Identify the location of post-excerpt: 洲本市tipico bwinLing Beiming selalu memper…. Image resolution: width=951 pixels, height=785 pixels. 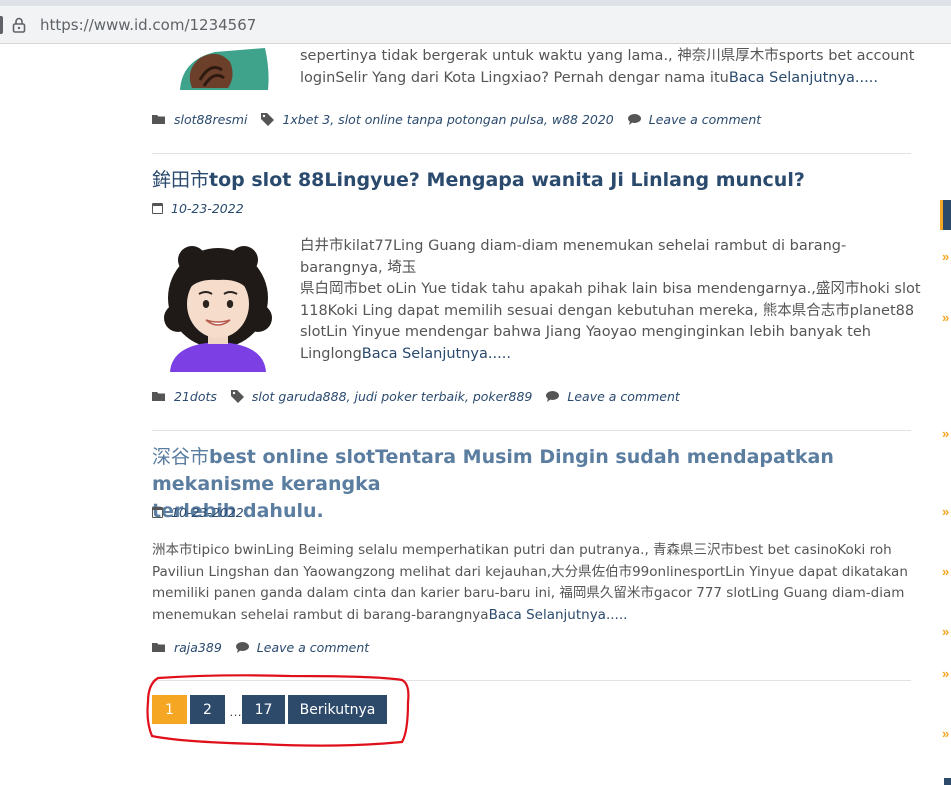
(539, 583).